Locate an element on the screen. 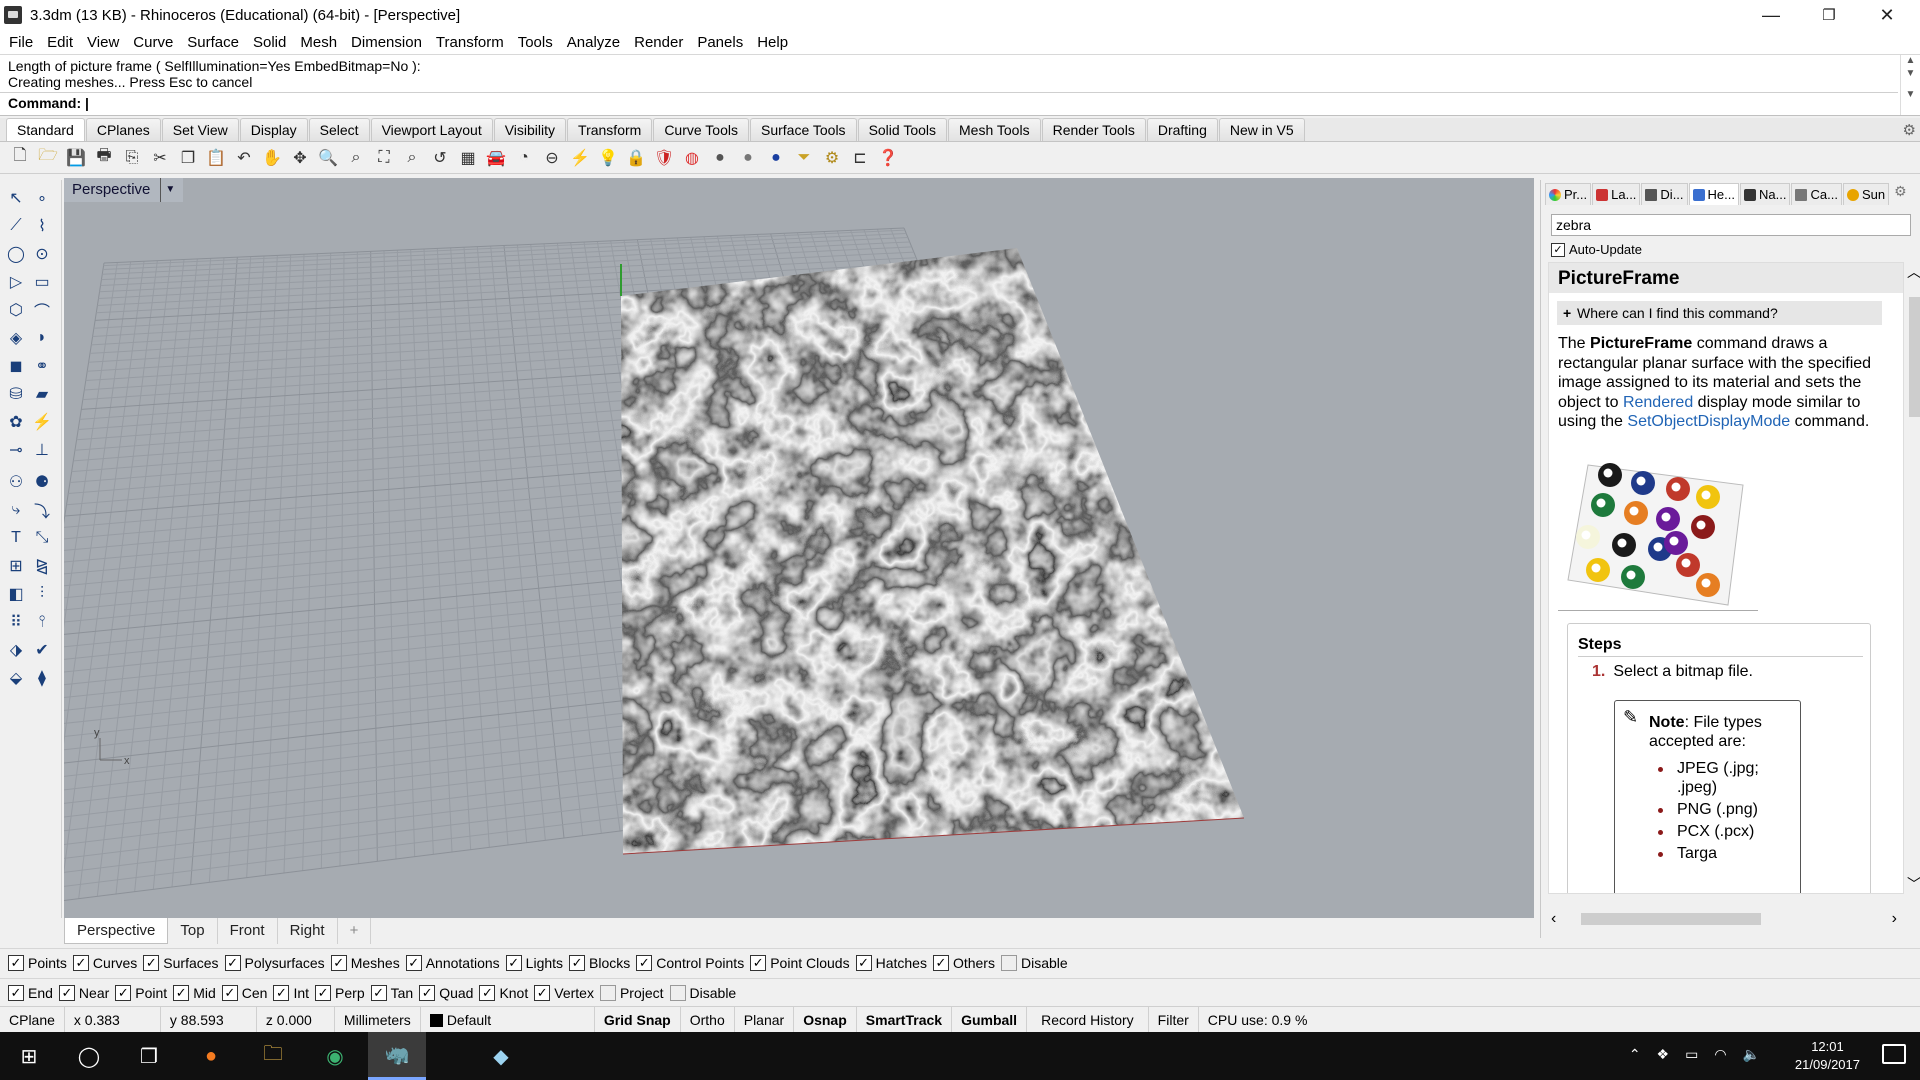  task-view-icon: ❐ is located at coordinates (149, 1056).